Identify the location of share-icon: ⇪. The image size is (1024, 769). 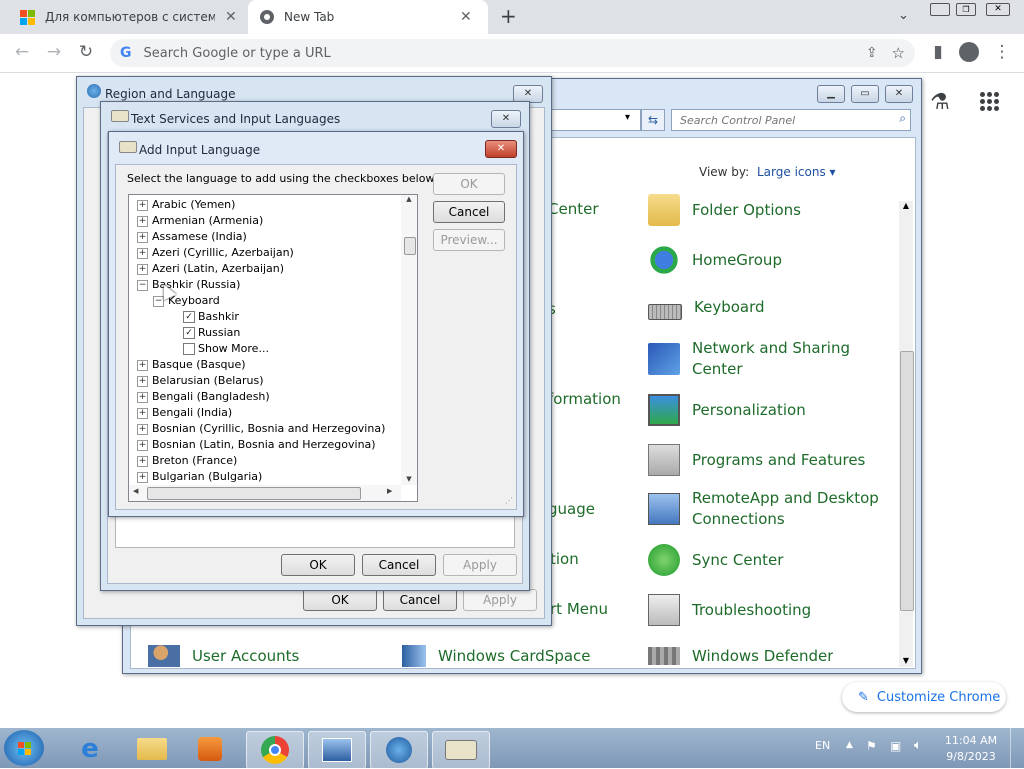
(872, 53).